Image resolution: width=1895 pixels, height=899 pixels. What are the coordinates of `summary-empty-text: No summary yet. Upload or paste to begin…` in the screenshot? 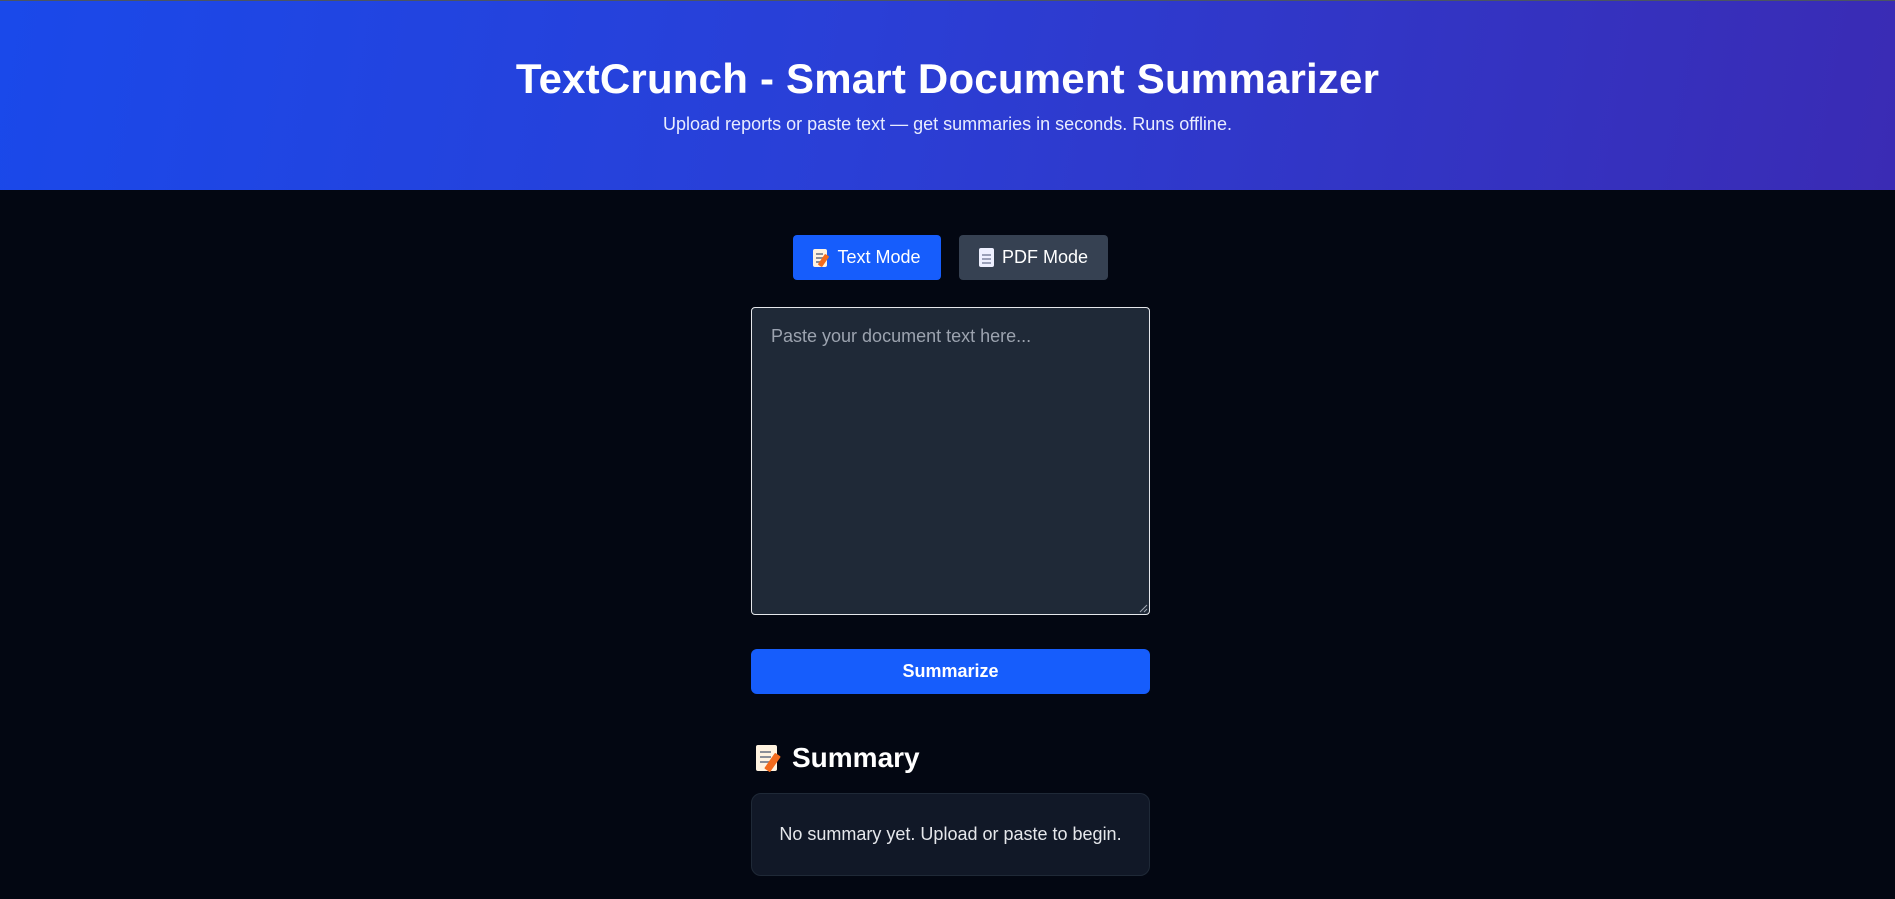 It's located at (950, 834).